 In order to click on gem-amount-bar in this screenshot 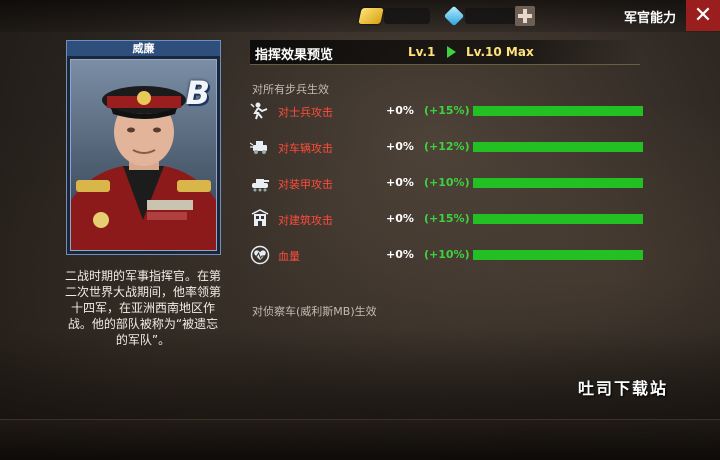, I will do `click(491, 16)`.